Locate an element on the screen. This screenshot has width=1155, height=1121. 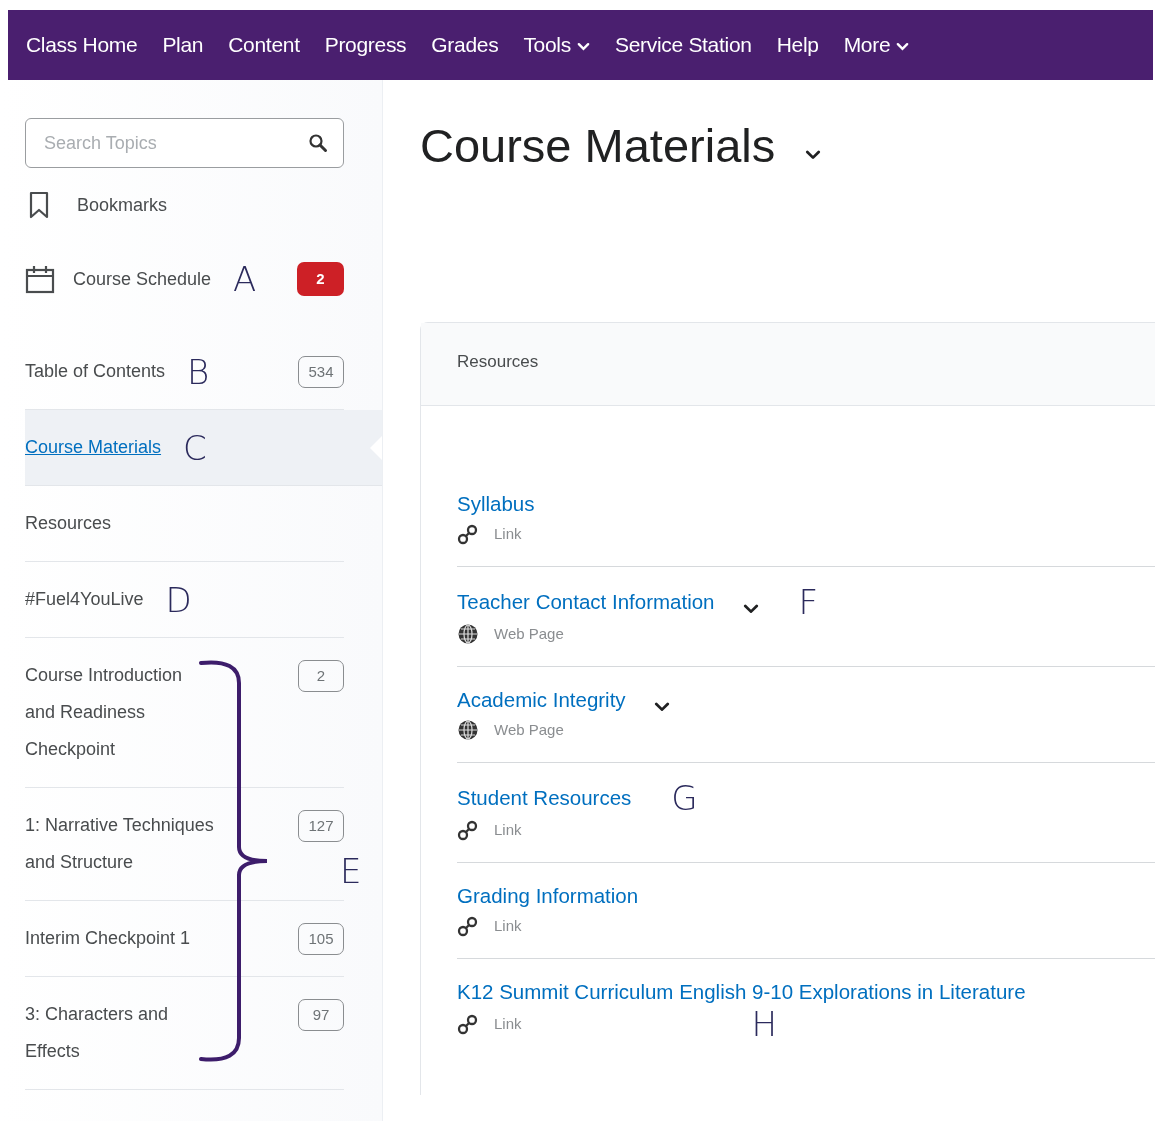
count-badge: 534 is located at coordinates (321, 371).